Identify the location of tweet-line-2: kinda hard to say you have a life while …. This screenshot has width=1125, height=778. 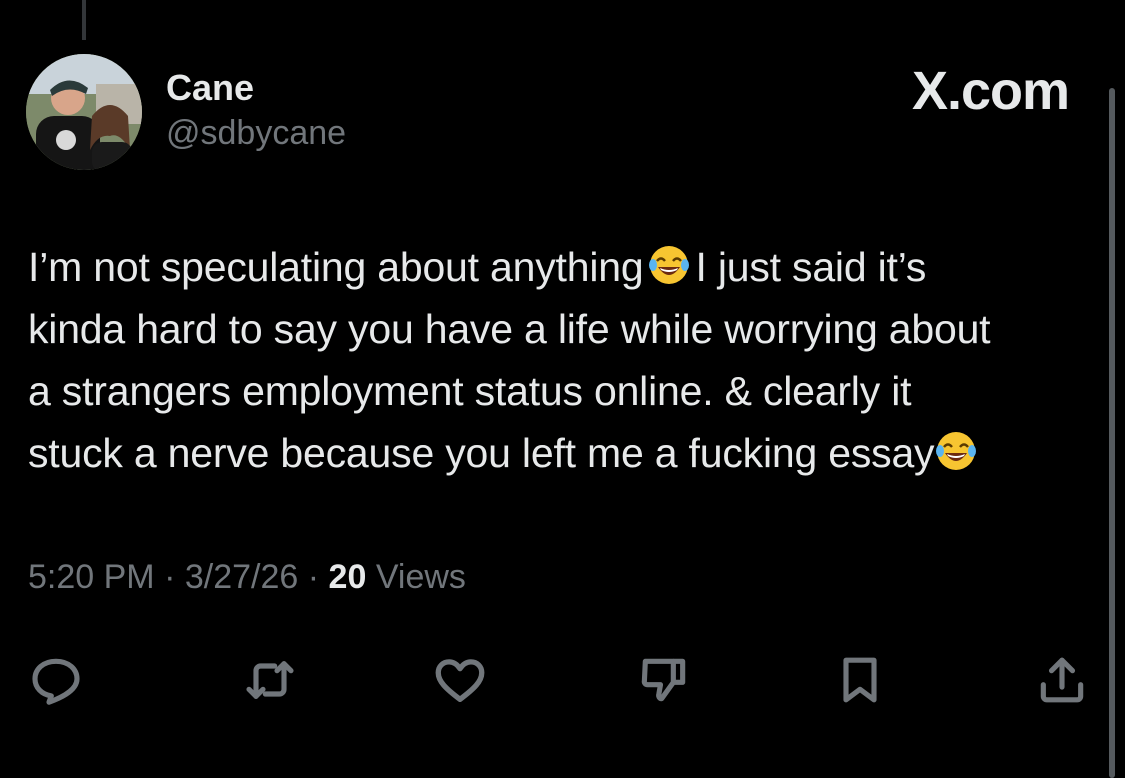
(509, 329).